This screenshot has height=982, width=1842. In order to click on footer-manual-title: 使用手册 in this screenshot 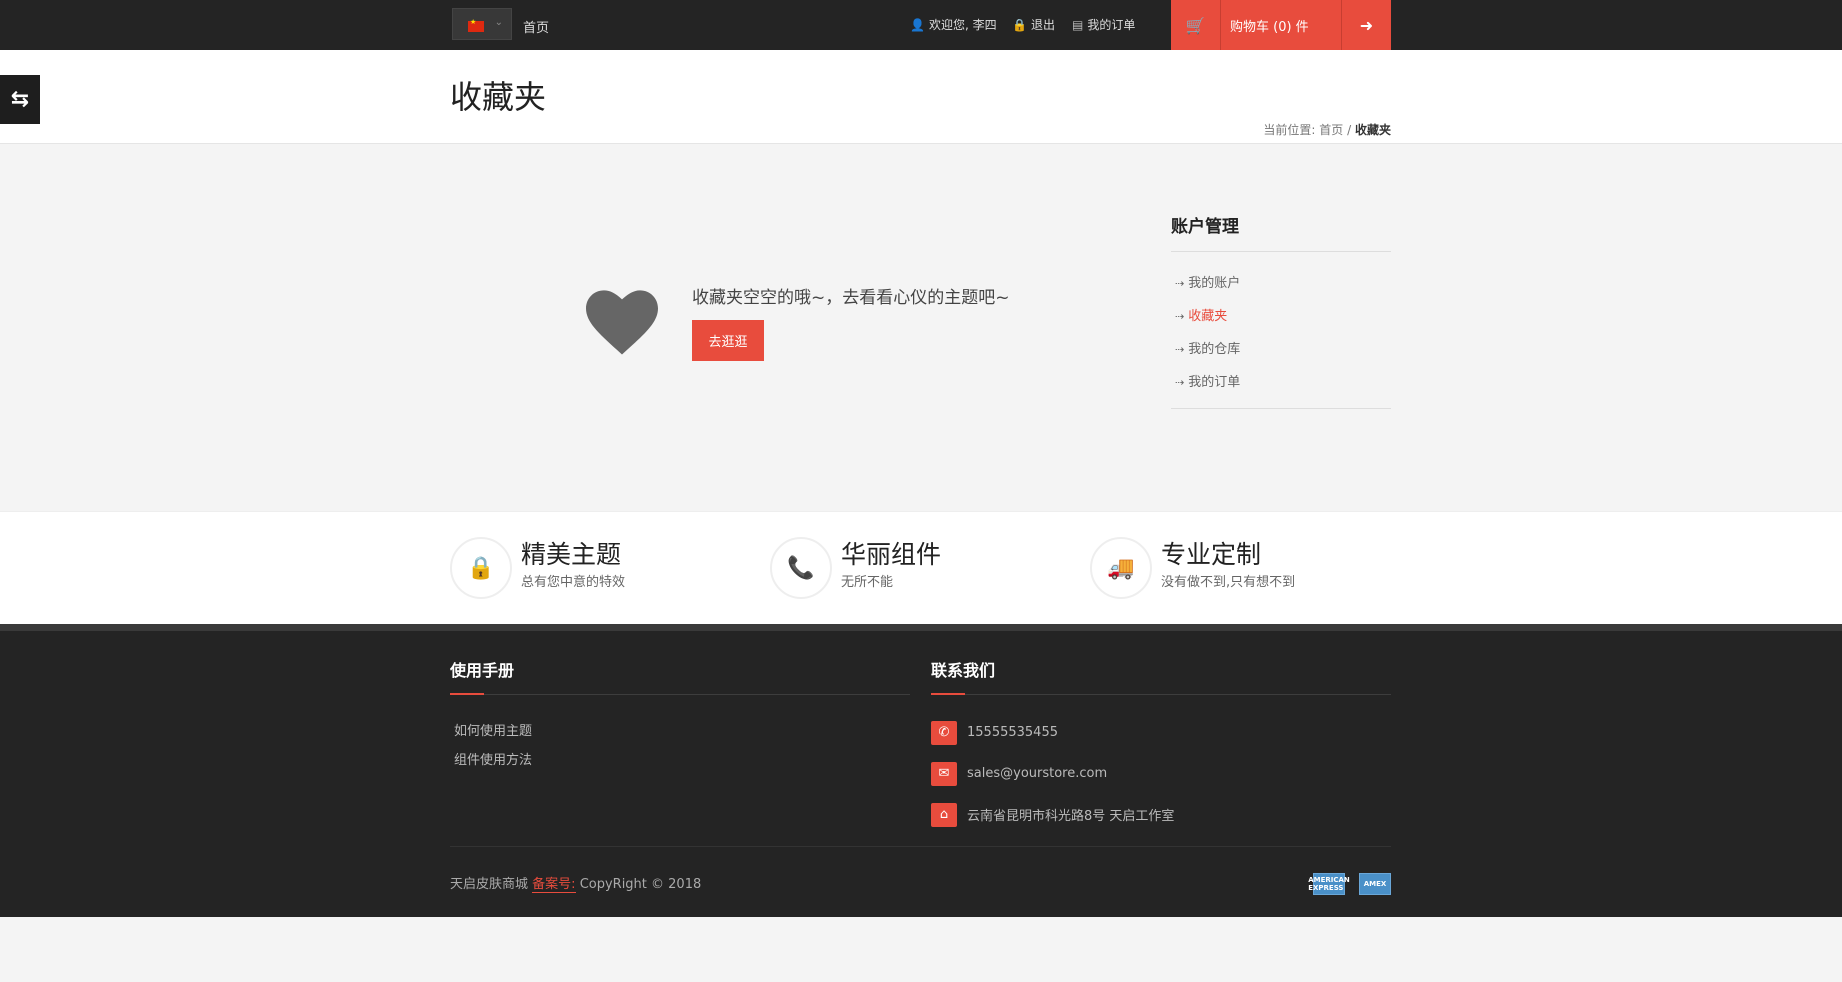, I will do `click(680, 676)`.